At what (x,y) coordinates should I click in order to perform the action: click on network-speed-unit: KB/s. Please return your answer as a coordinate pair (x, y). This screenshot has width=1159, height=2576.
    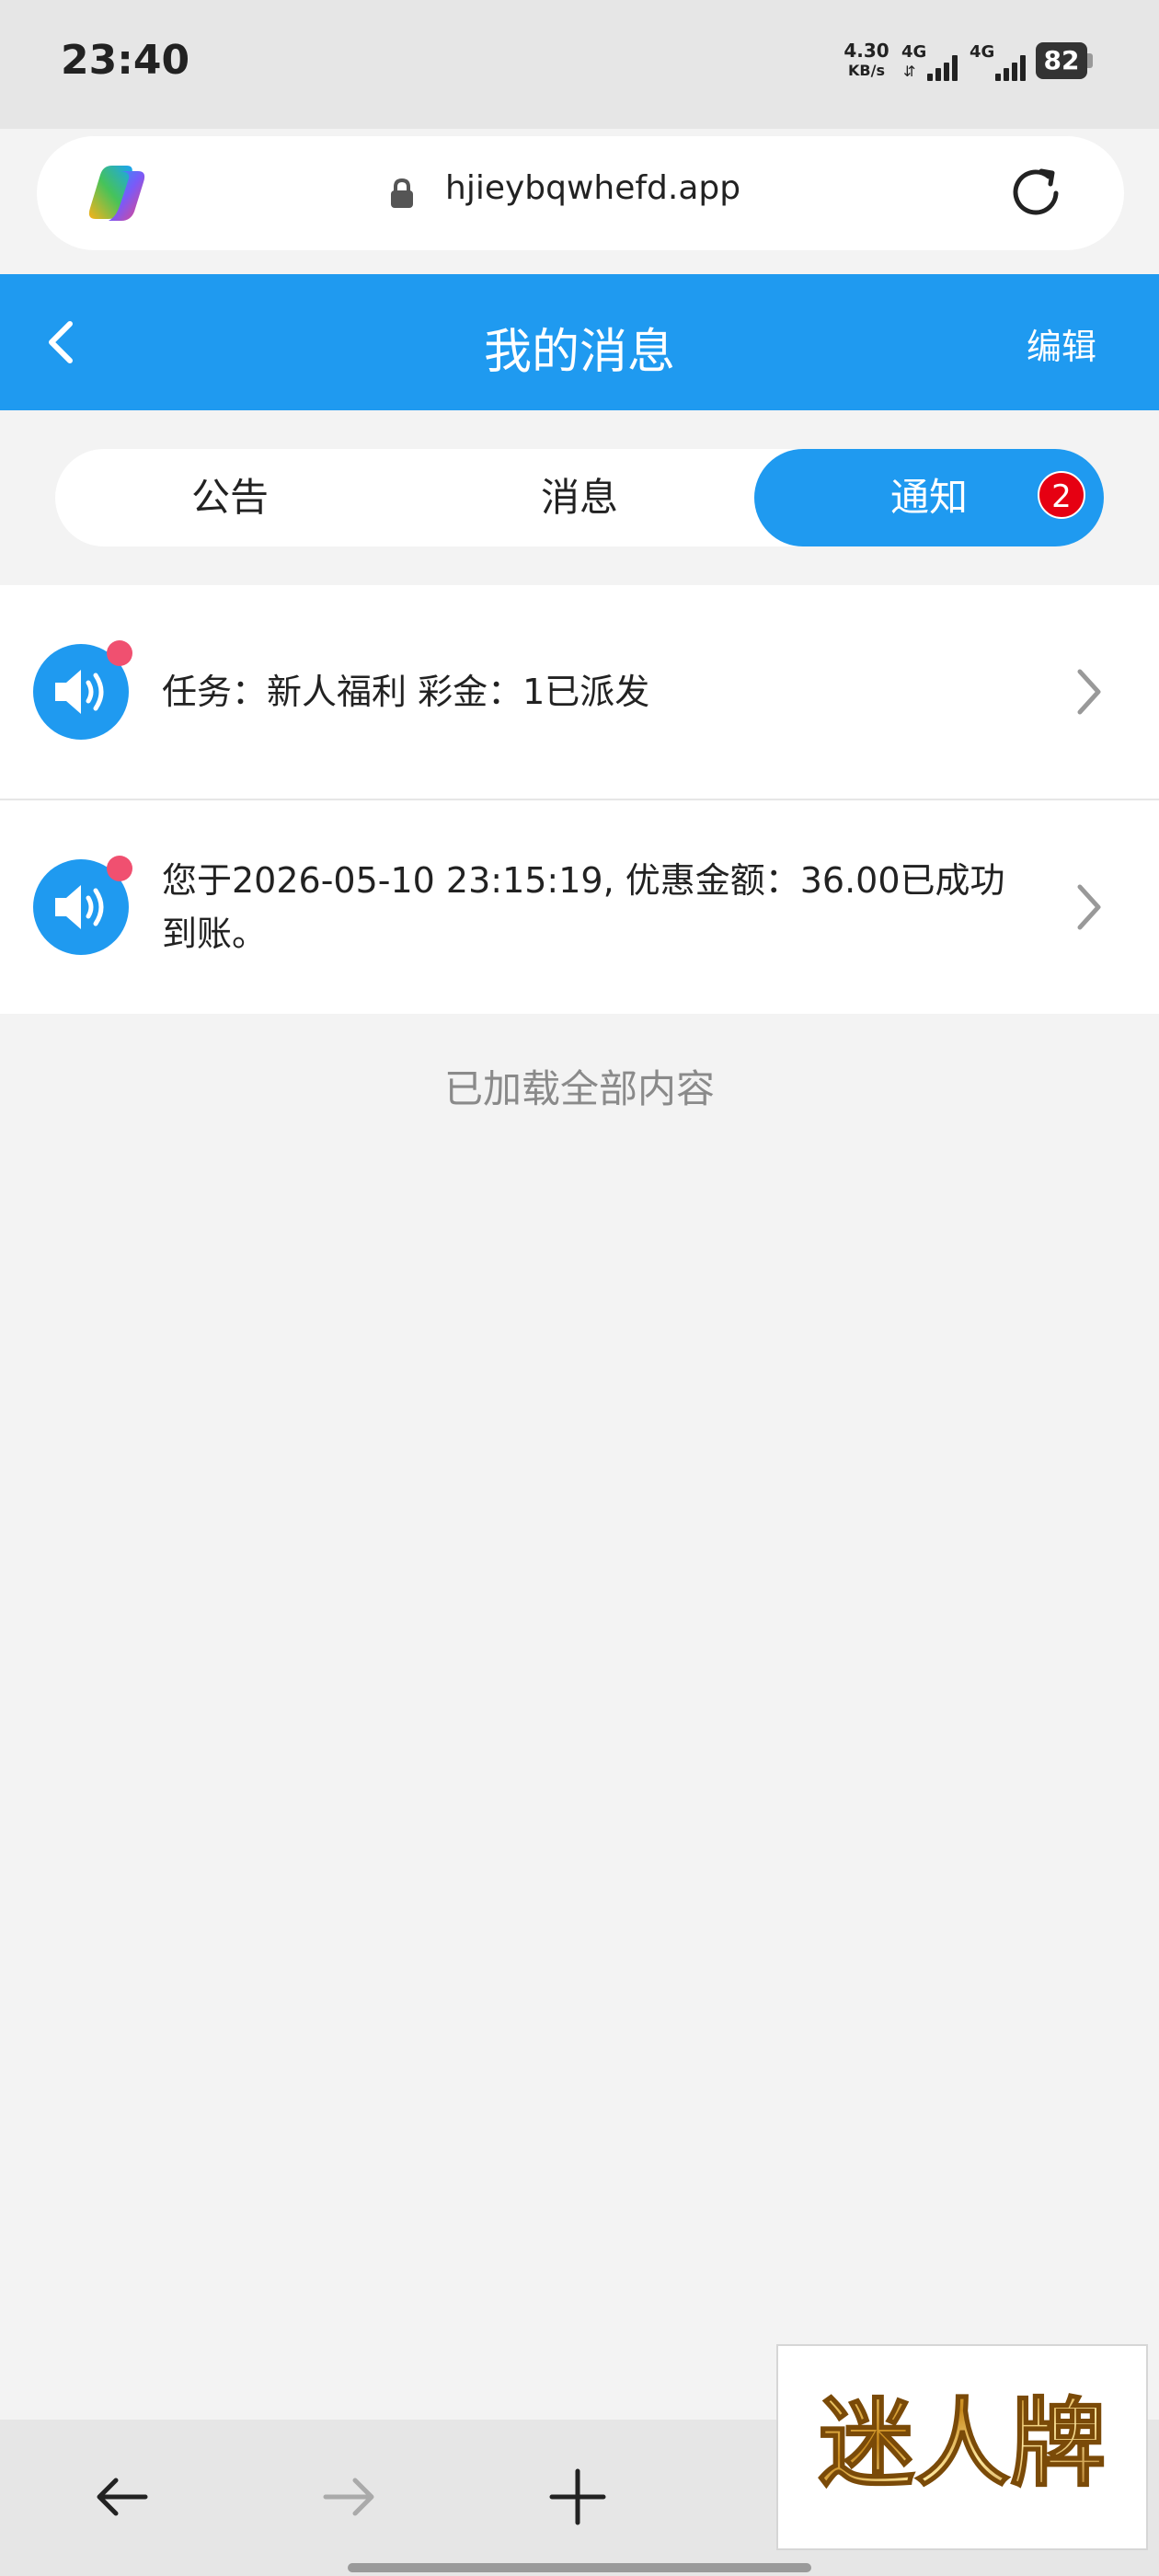
    Looking at the image, I should click on (866, 70).